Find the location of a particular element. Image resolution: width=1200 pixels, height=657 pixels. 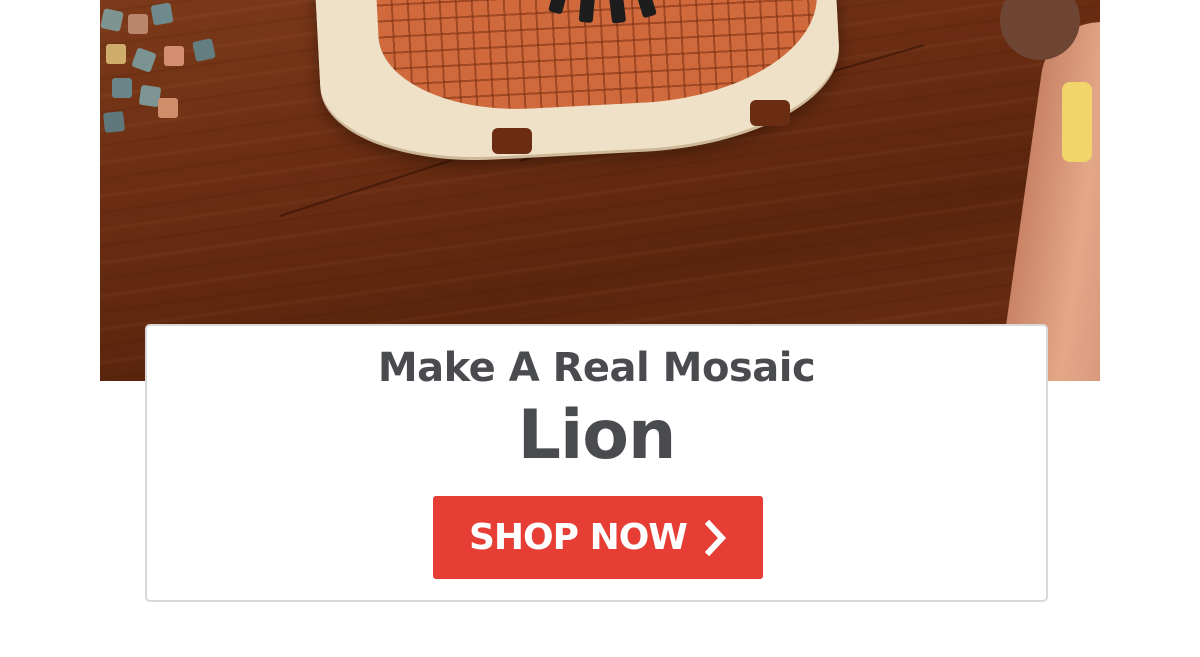

promo-subtitle: Make A Real Mosaic is located at coordinates (596, 368).